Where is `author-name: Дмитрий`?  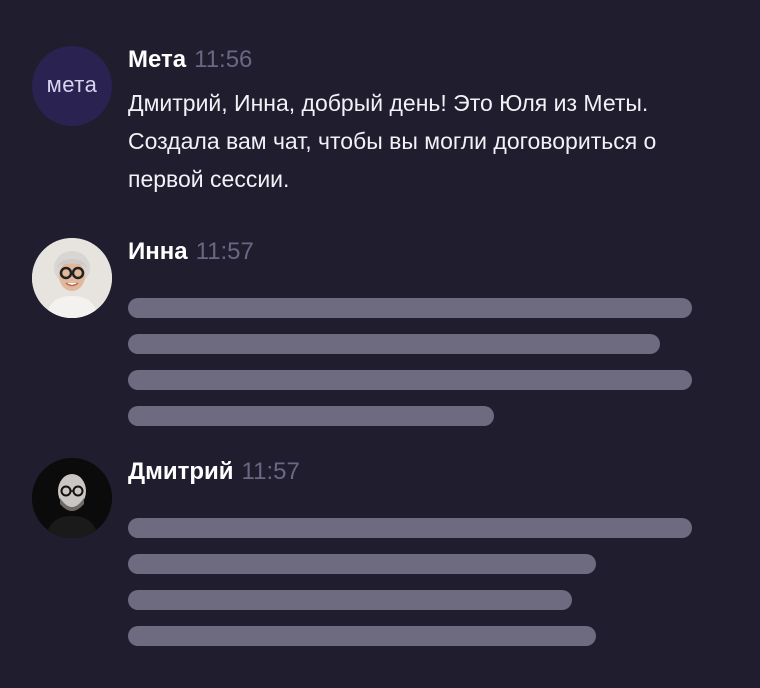 author-name: Дмитрий is located at coordinates (181, 472).